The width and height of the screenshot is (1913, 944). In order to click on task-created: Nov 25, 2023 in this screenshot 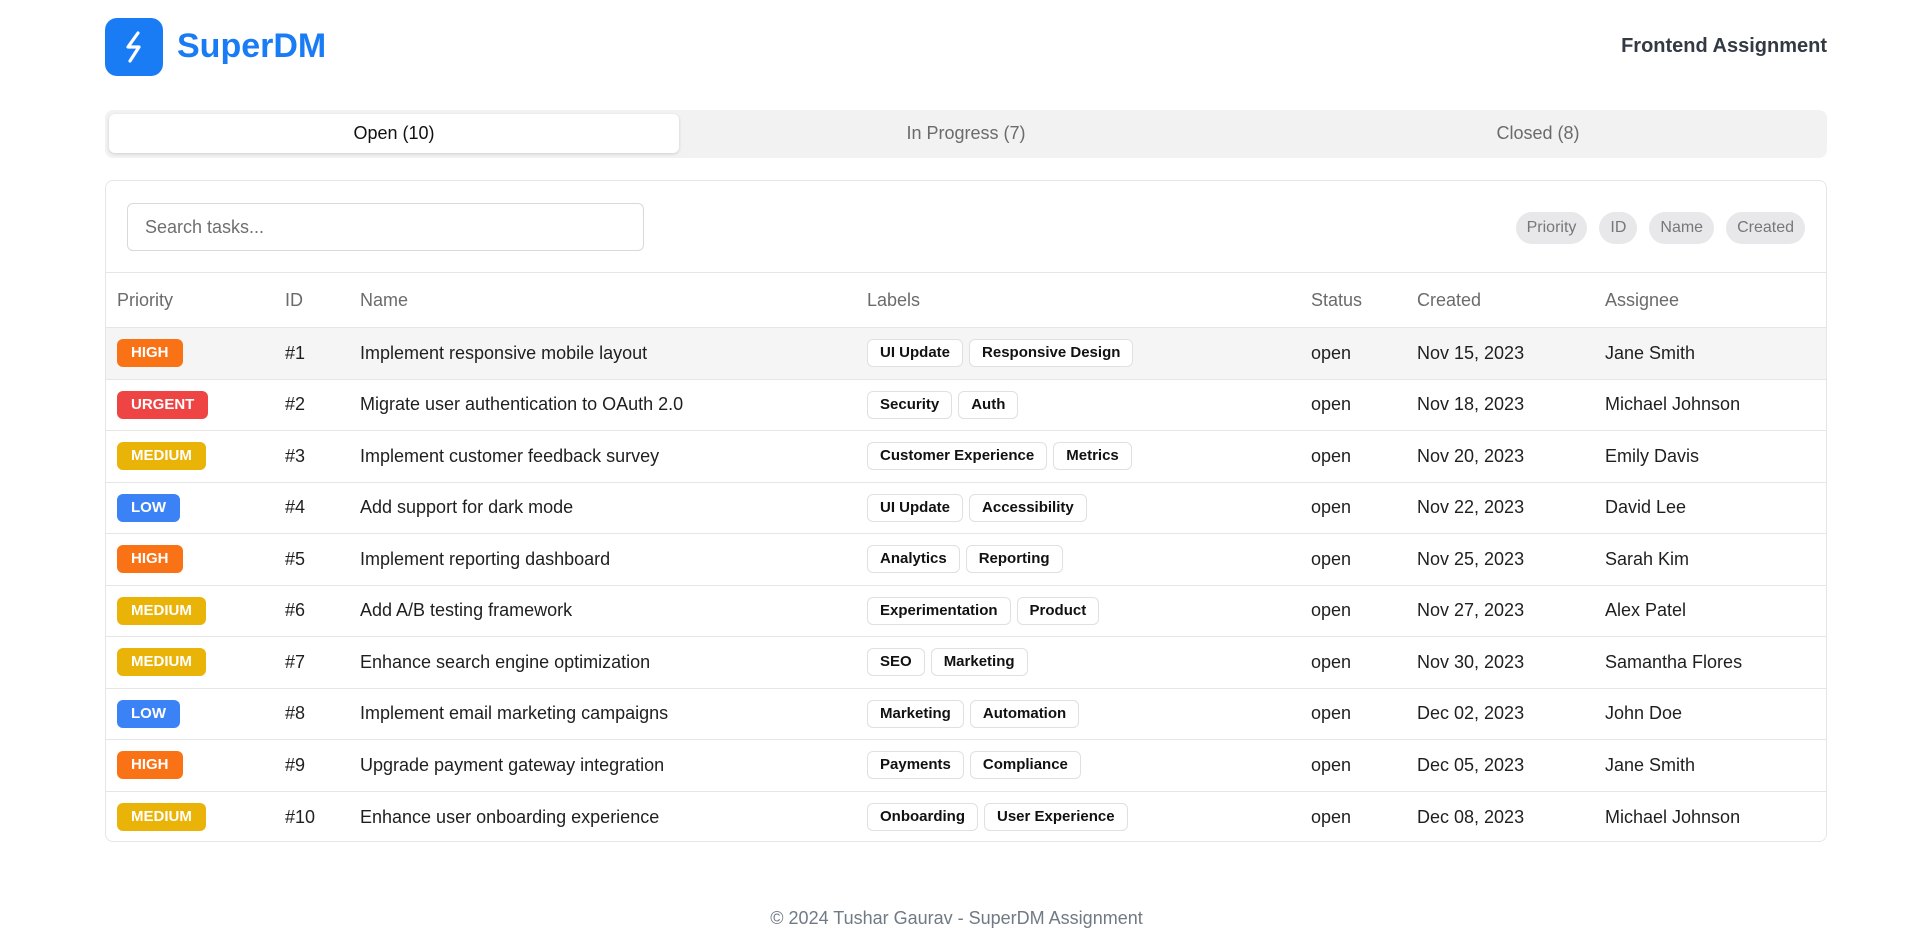, I will do `click(1500, 559)`.